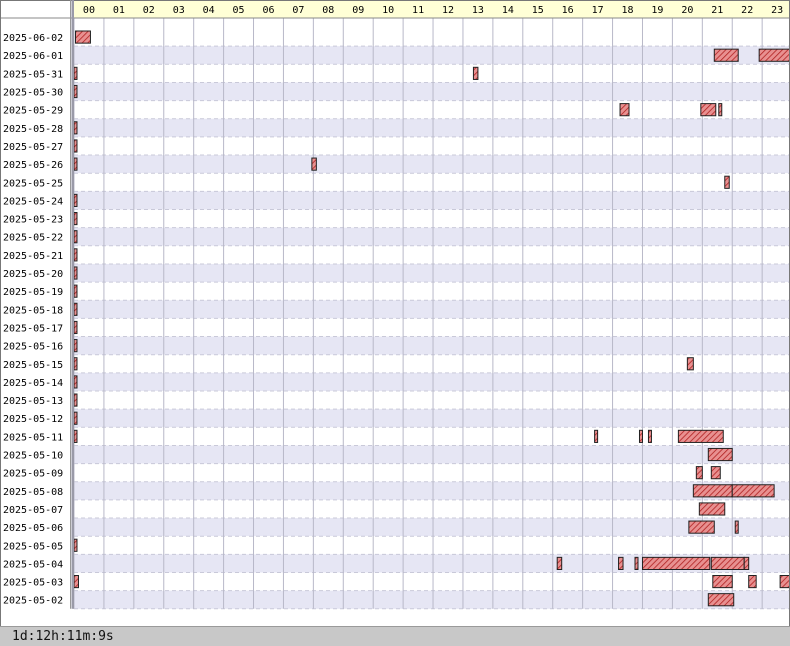 This screenshot has width=790, height=646. What do you see at coordinates (33, 437) in the screenshot?
I see `date-label: 2025-05-11` at bounding box center [33, 437].